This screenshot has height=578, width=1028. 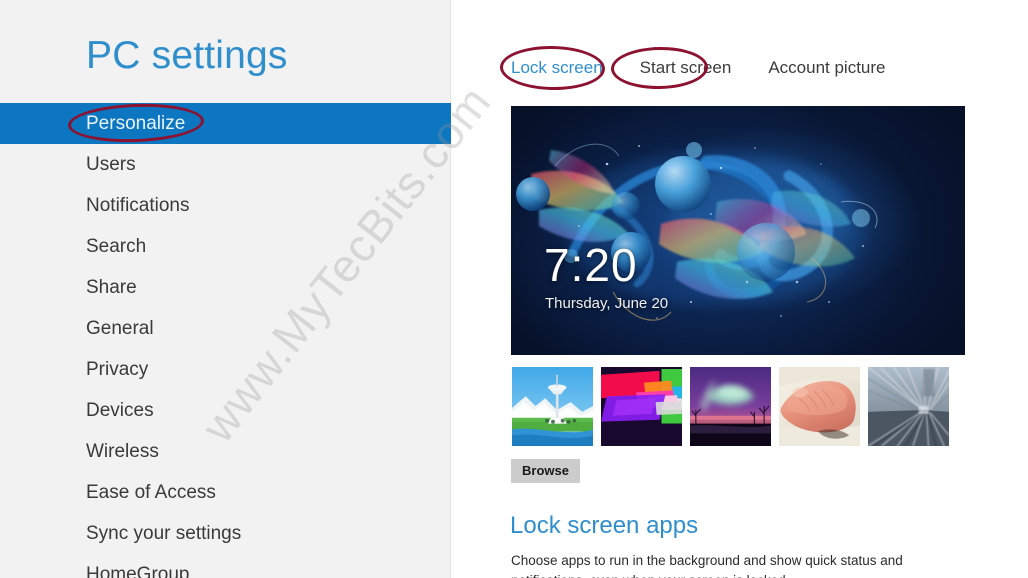 What do you see at coordinates (641, 406) in the screenshot?
I see `wallpaper-thumbnail-abstract-shapes` at bounding box center [641, 406].